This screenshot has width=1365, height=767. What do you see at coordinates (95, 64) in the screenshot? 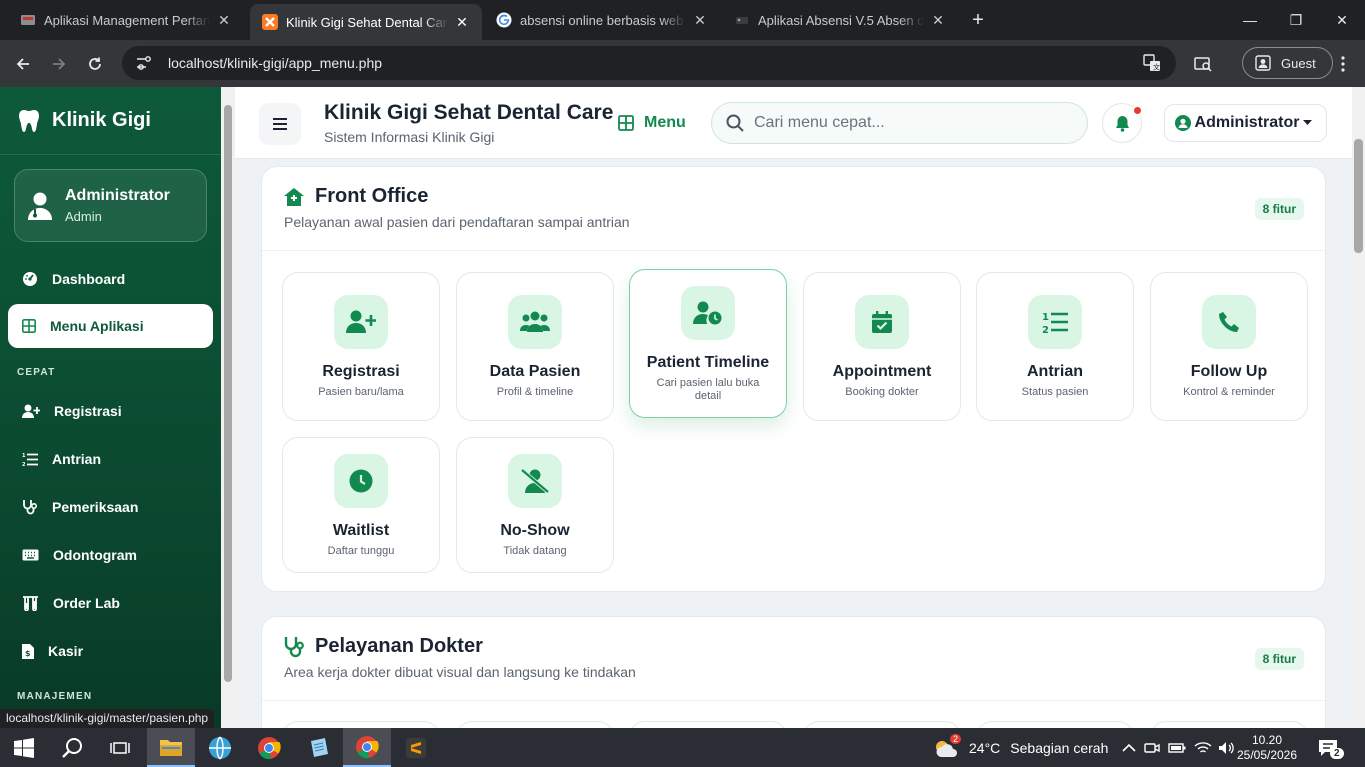
I see `reload-button` at bounding box center [95, 64].